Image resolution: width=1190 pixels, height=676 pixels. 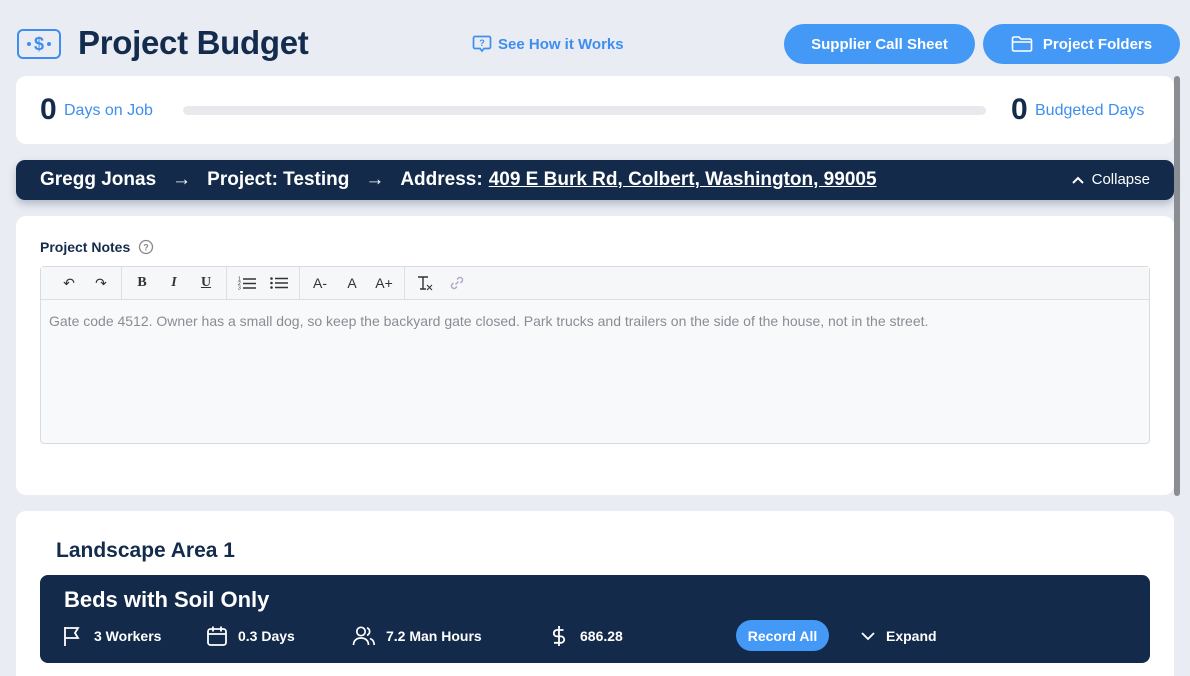 What do you see at coordinates (72, 636) in the screenshot?
I see `flag-icon` at bounding box center [72, 636].